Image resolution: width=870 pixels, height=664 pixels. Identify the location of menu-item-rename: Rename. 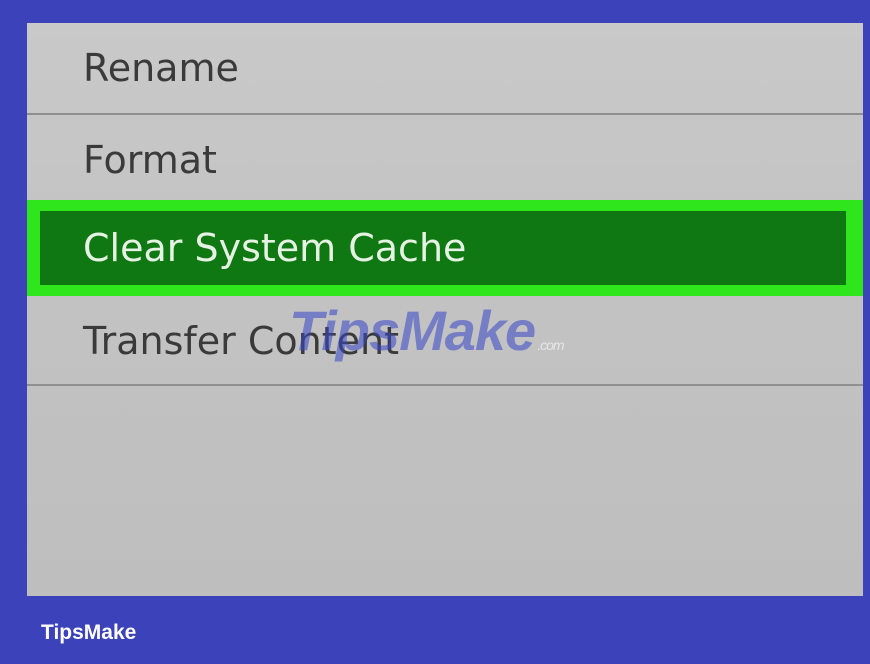
(445, 68).